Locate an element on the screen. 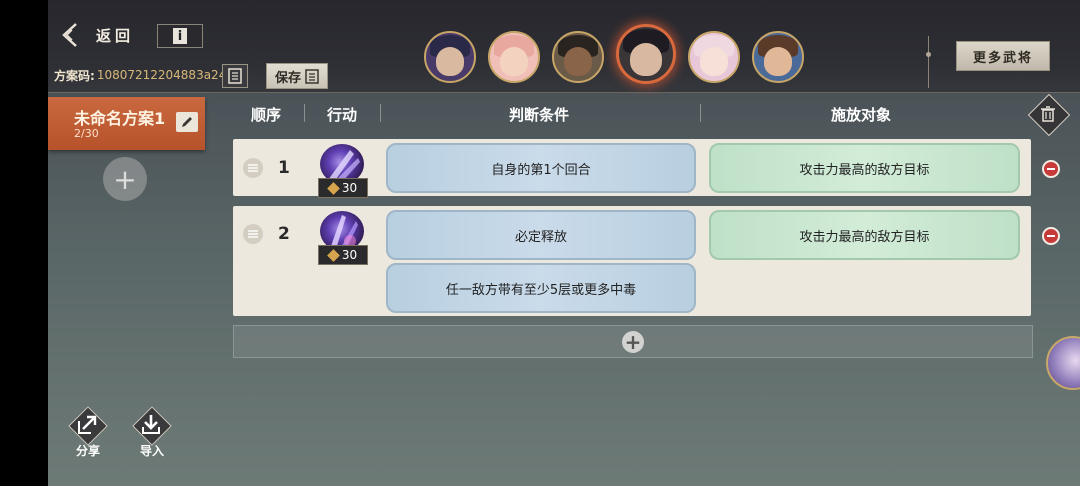 The image size is (1080, 486). info-button: i is located at coordinates (180, 36).